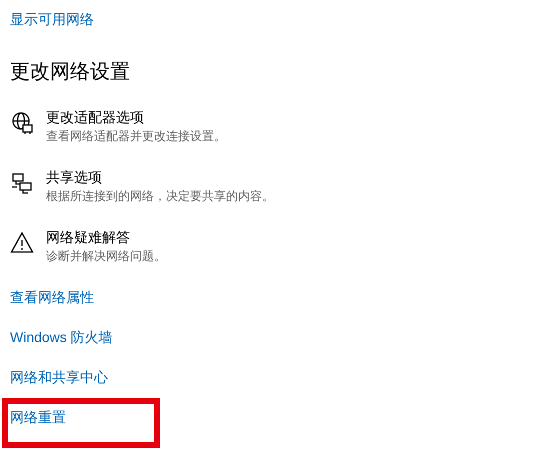  Describe the element at coordinates (59, 377) in the screenshot. I see `settings-link: 网络和共享中心` at that location.